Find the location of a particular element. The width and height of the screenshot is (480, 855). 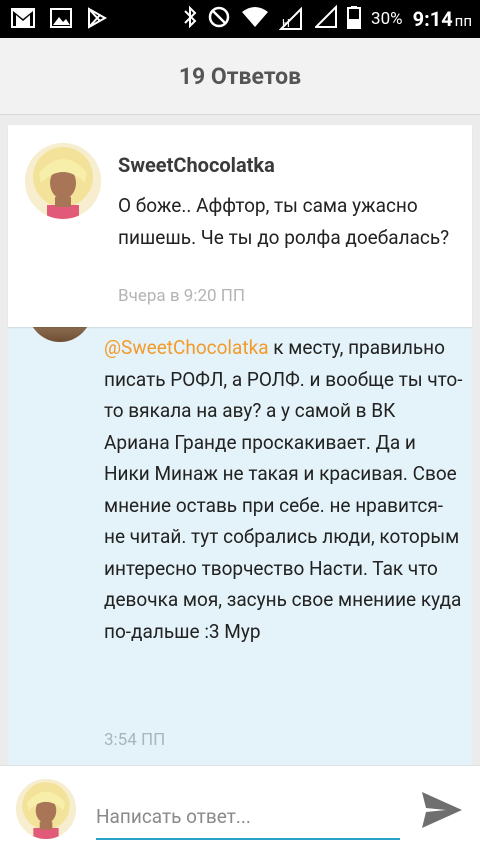

send-button is located at coordinates (442, 810).